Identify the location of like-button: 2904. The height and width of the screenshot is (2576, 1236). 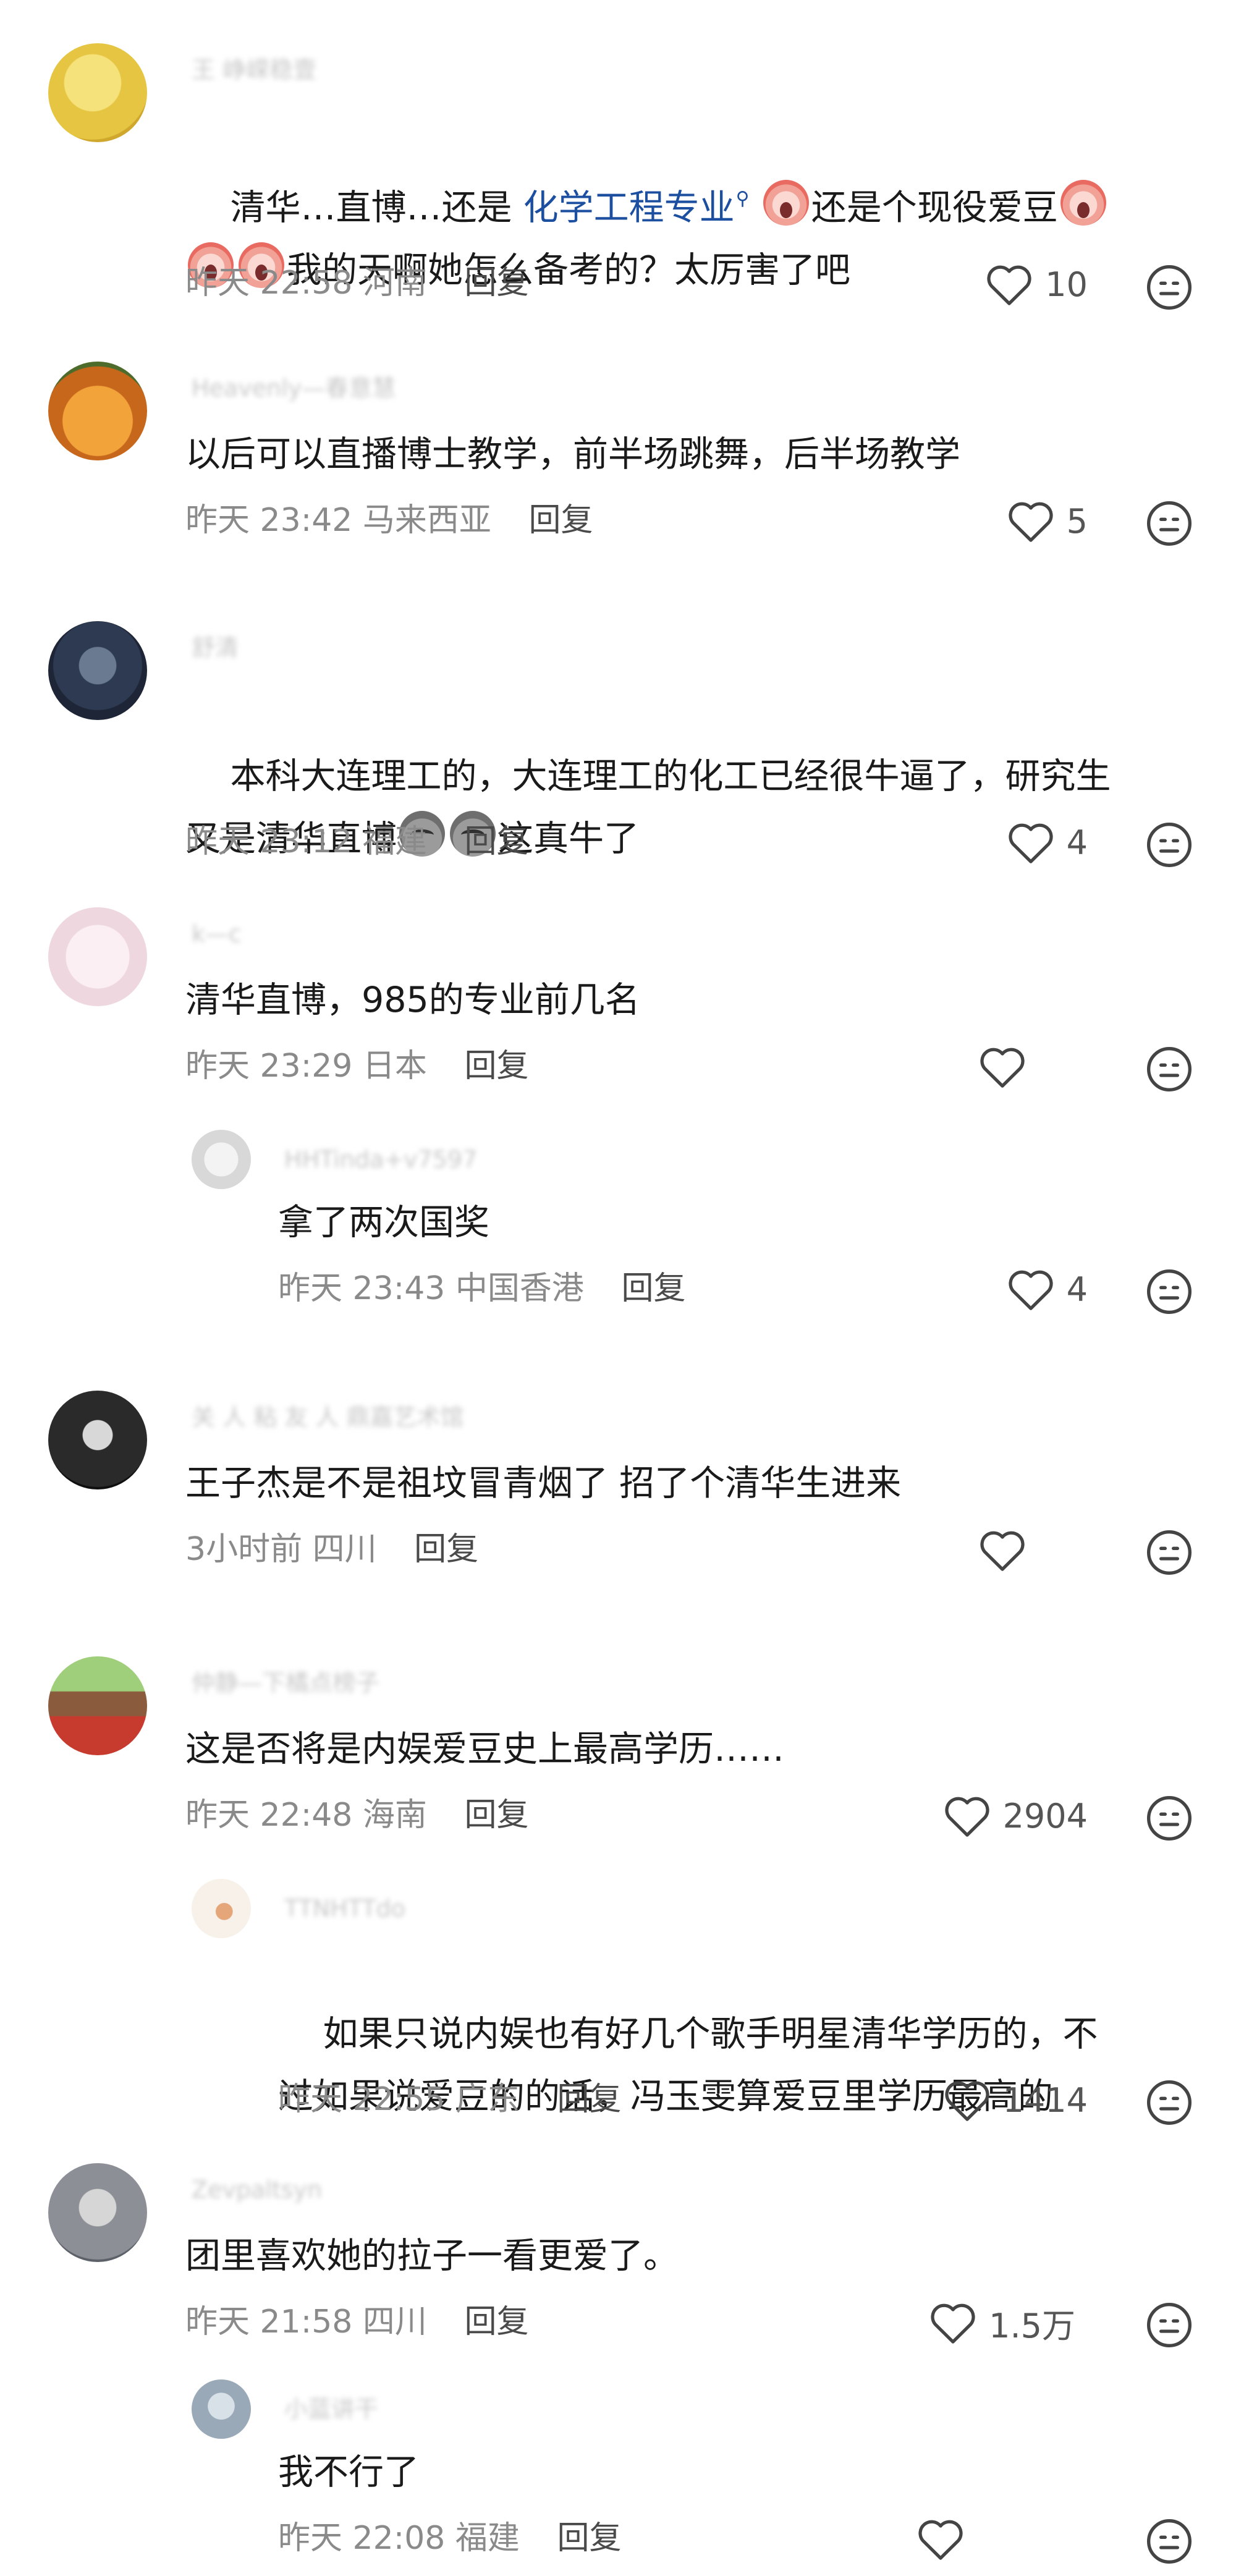
(989, 1816).